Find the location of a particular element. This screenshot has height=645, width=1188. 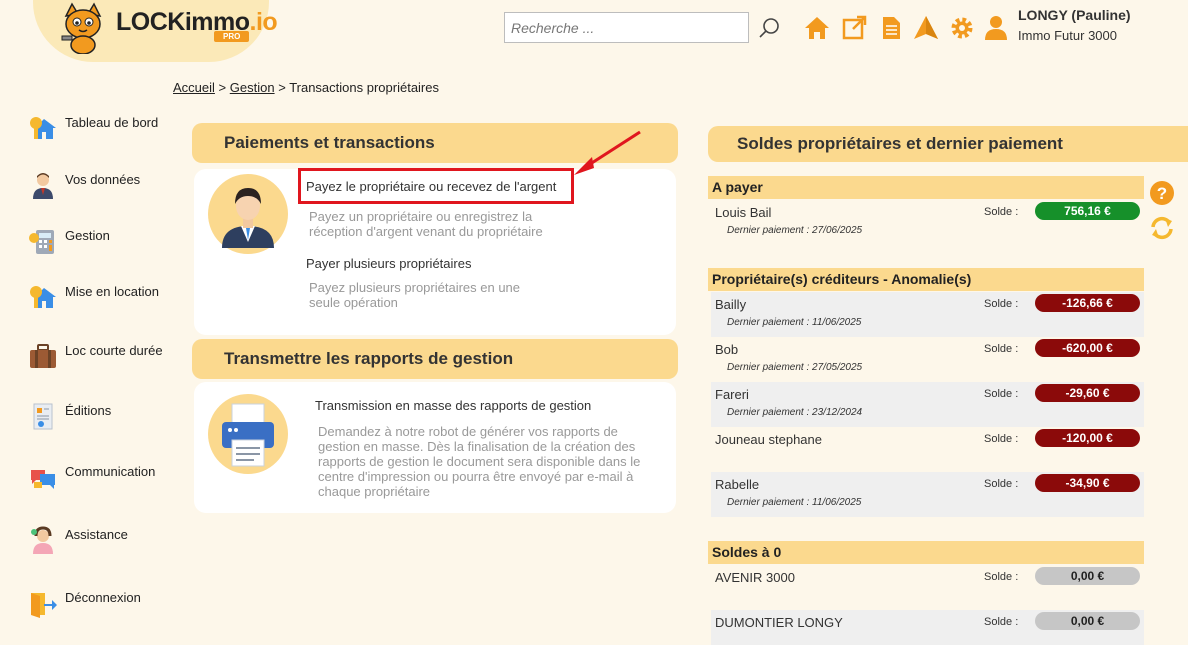

balance-amount-badge: -620,00 € is located at coordinates (1087, 348).